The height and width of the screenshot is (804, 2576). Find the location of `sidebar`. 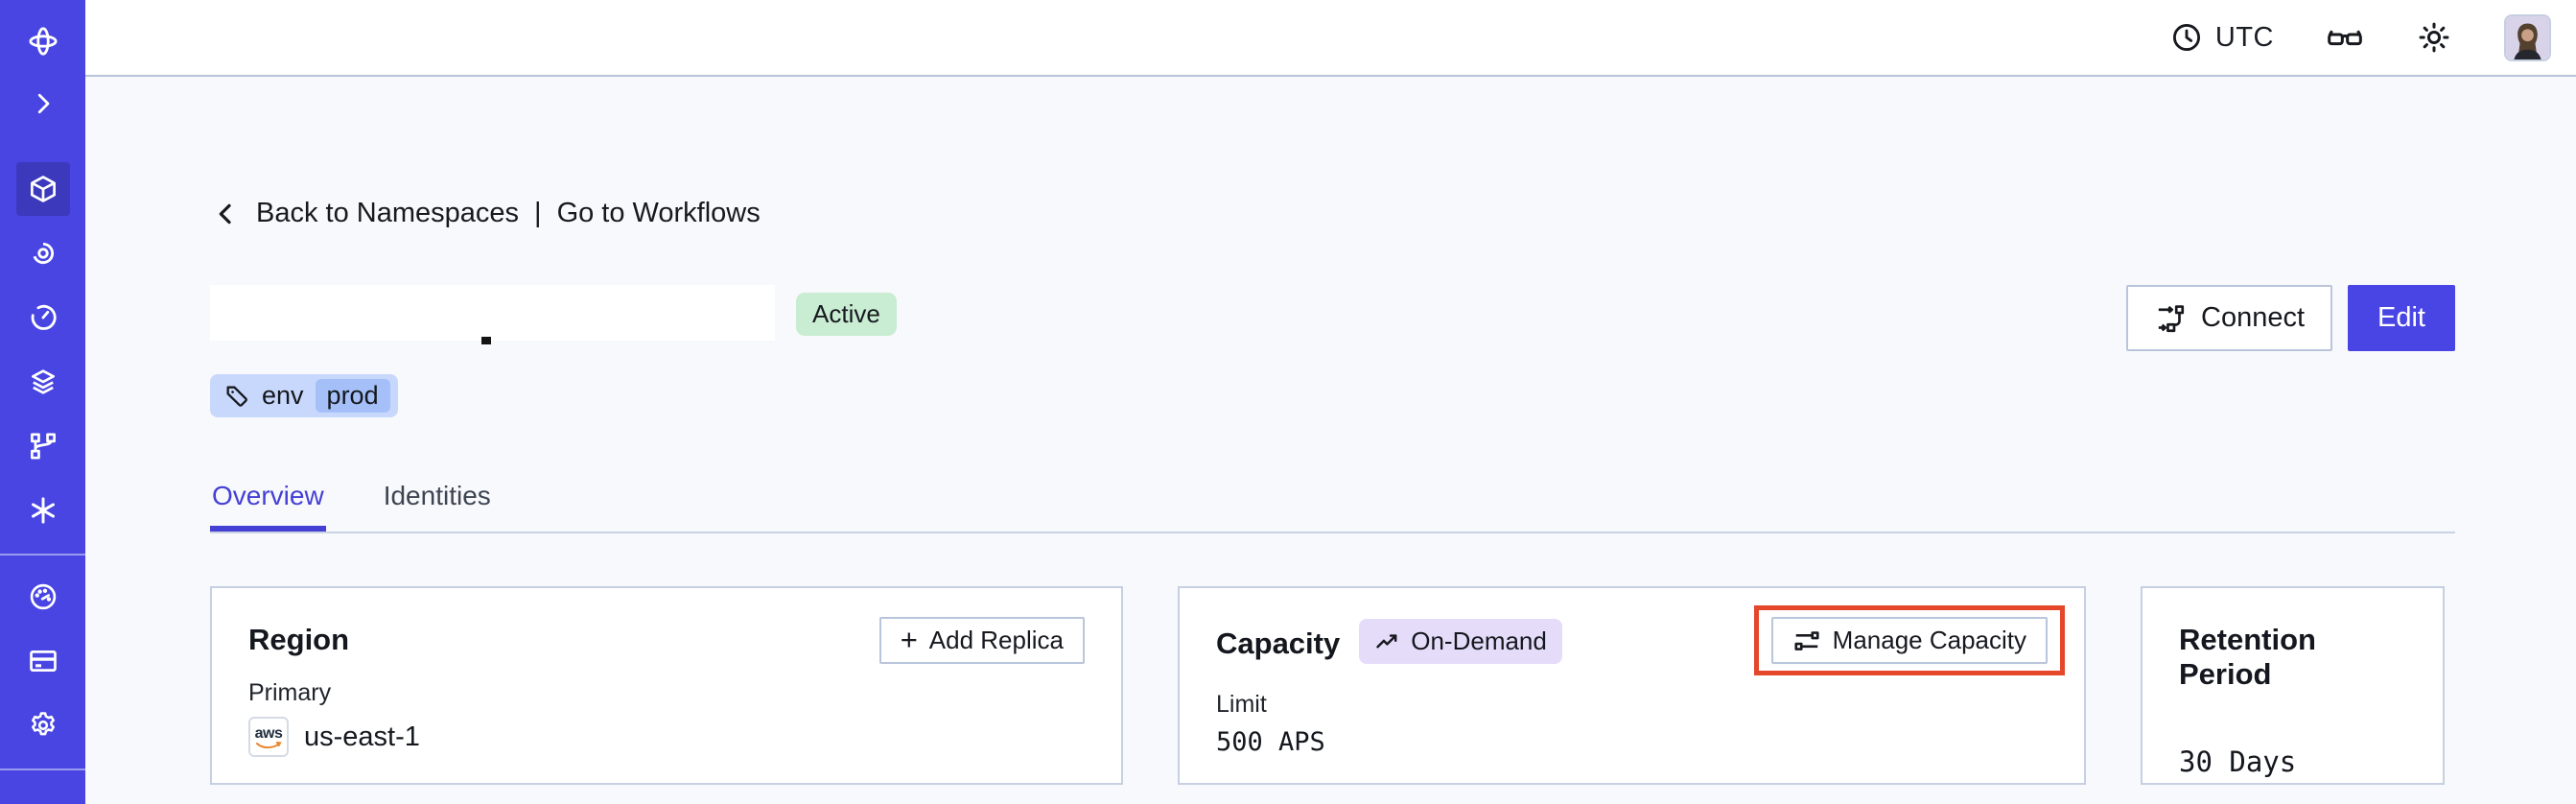

sidebar is located at coordinates (42, 402).